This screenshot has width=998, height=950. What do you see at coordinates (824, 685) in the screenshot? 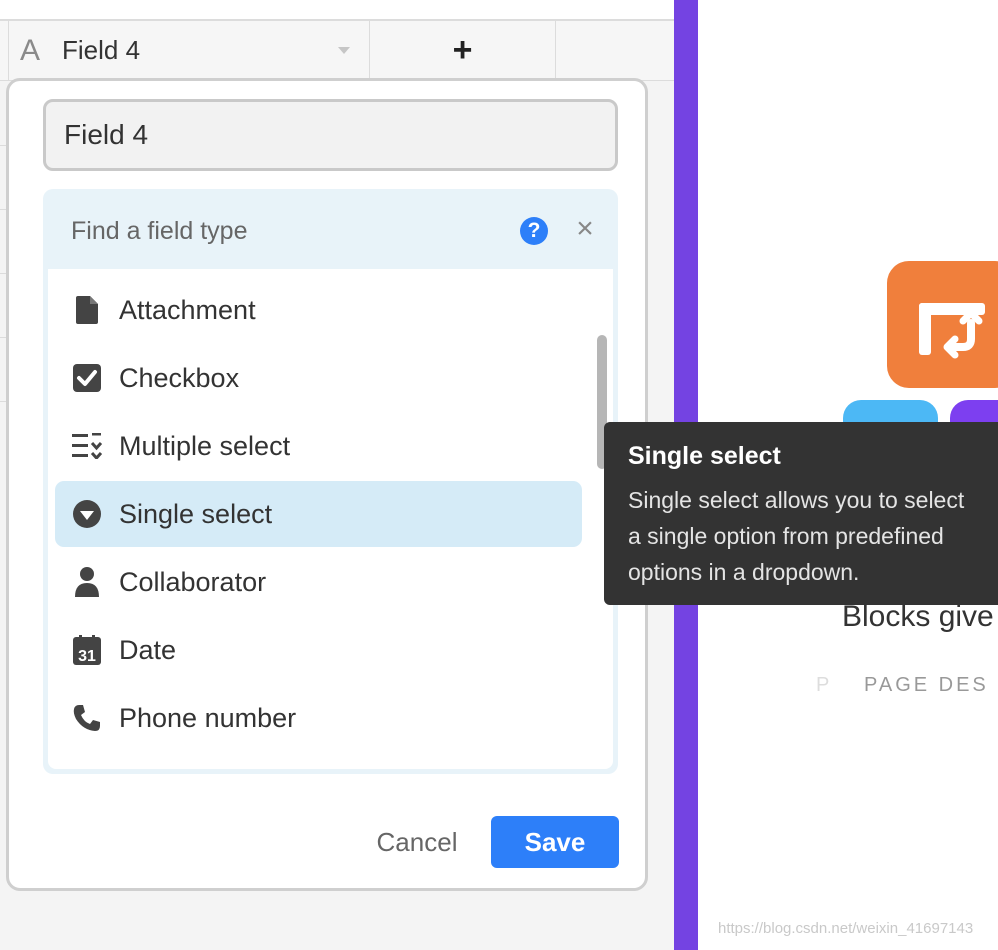
I see `page-prefix: P` at bounding box center [824, 685].